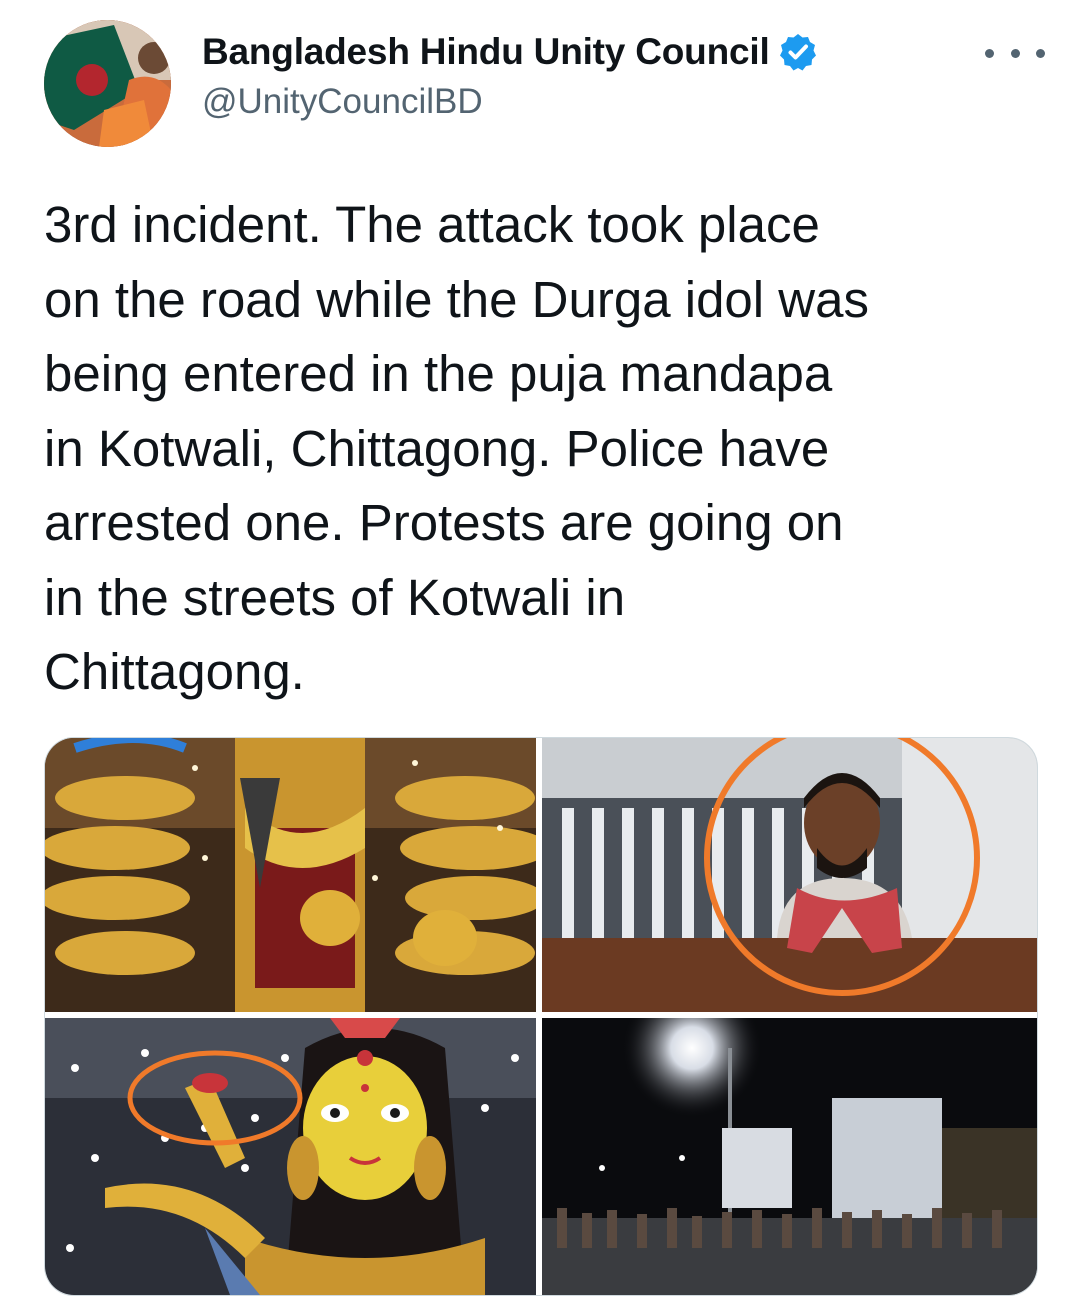 The height and width of the screenshot is (1315, 1080). Describe the element at coordinates (290, 875) in the screenshot. I see `media-photo-durga-idol-arms` at that location.